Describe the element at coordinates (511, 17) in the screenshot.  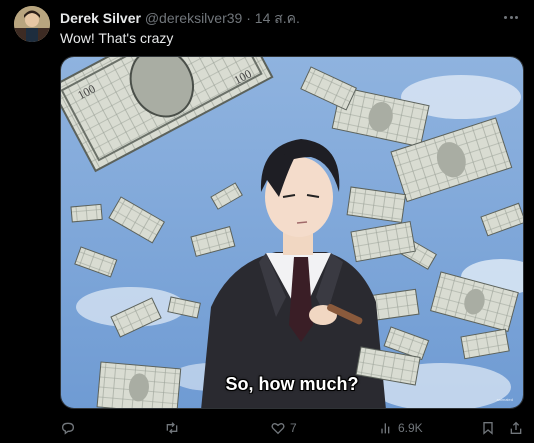
I see `more-icon` at that location.